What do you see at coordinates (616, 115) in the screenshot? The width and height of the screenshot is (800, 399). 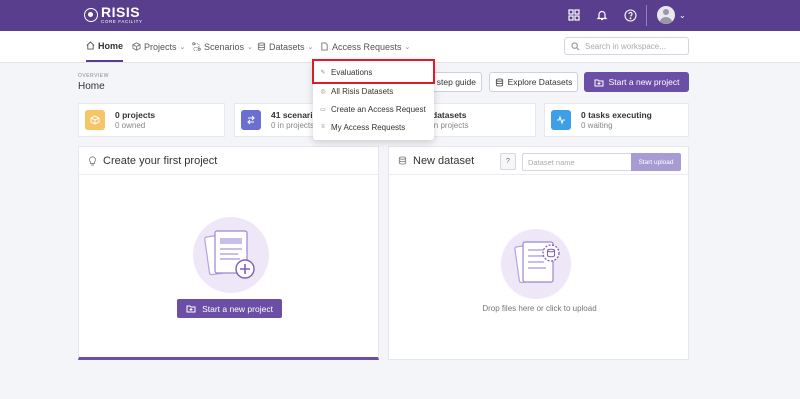 I see `stat-tasks-count: 0 tasks executing` at bounding box center [616, 115].